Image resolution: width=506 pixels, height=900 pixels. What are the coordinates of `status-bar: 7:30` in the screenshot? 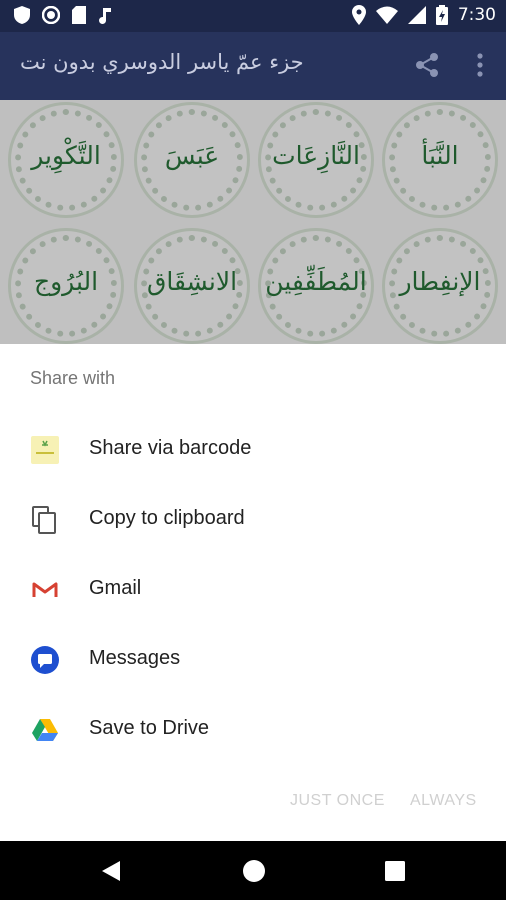 It's located at (253, 16).